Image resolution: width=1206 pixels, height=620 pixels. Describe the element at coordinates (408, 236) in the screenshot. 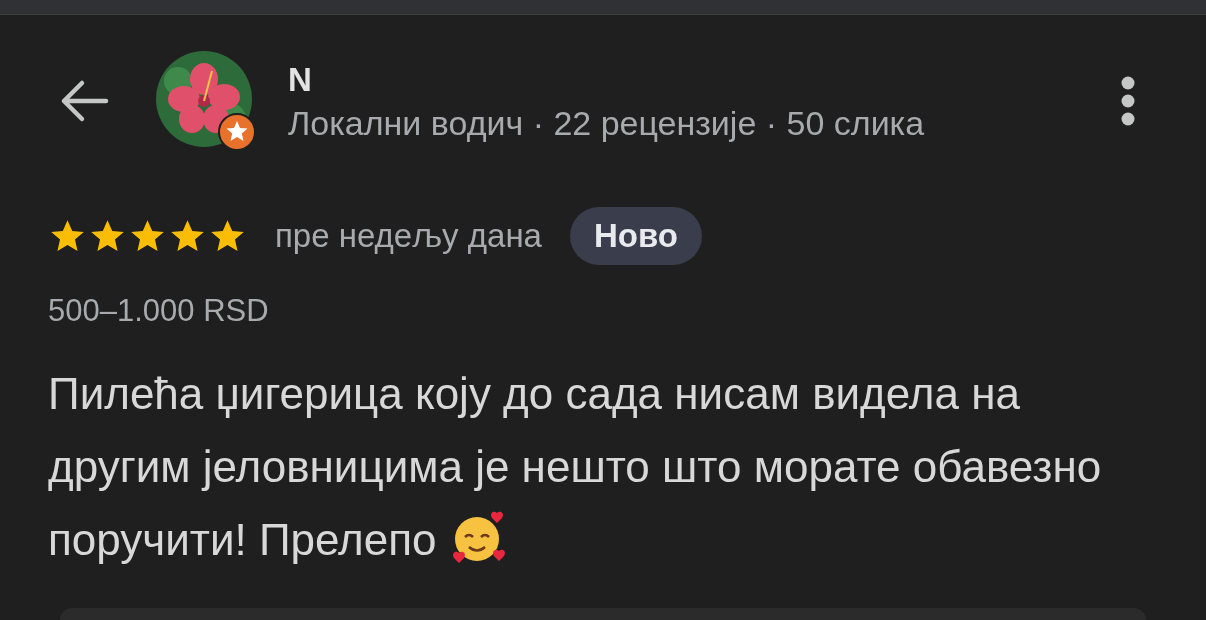

I see `review-time: пре недељу дана` at that location.